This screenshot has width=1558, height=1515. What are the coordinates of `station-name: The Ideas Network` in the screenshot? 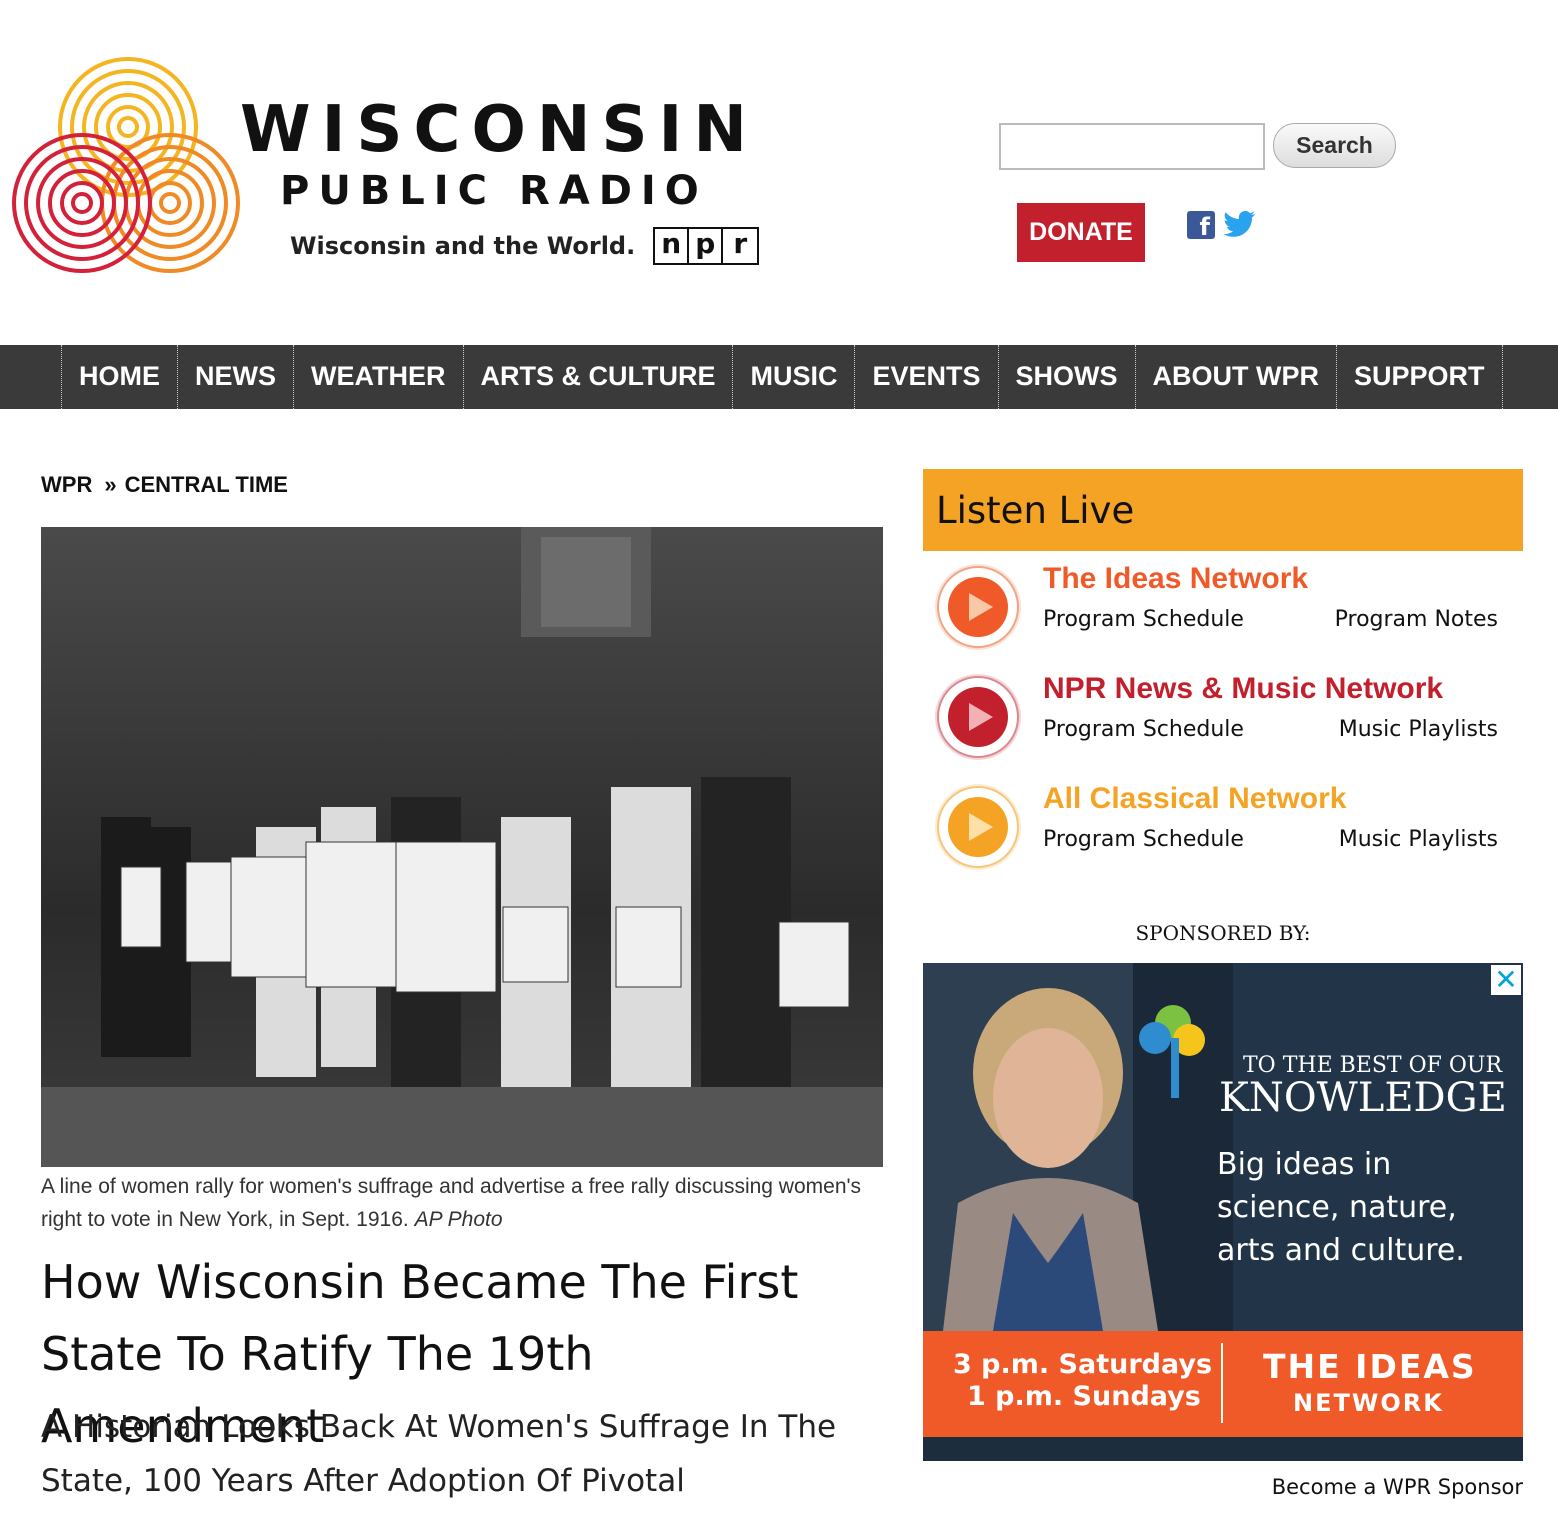 It's located at (1175, 579).